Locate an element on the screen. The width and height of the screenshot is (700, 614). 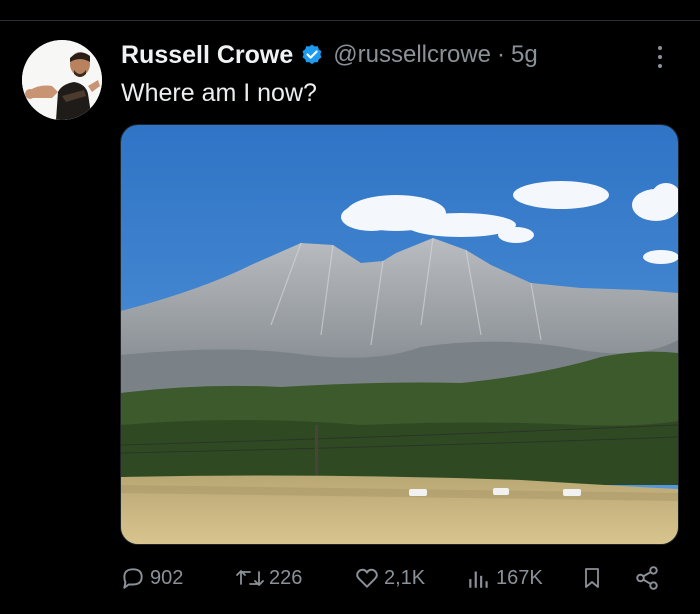
author-handle: @russellcrowe is located at coordinates (412, 55).